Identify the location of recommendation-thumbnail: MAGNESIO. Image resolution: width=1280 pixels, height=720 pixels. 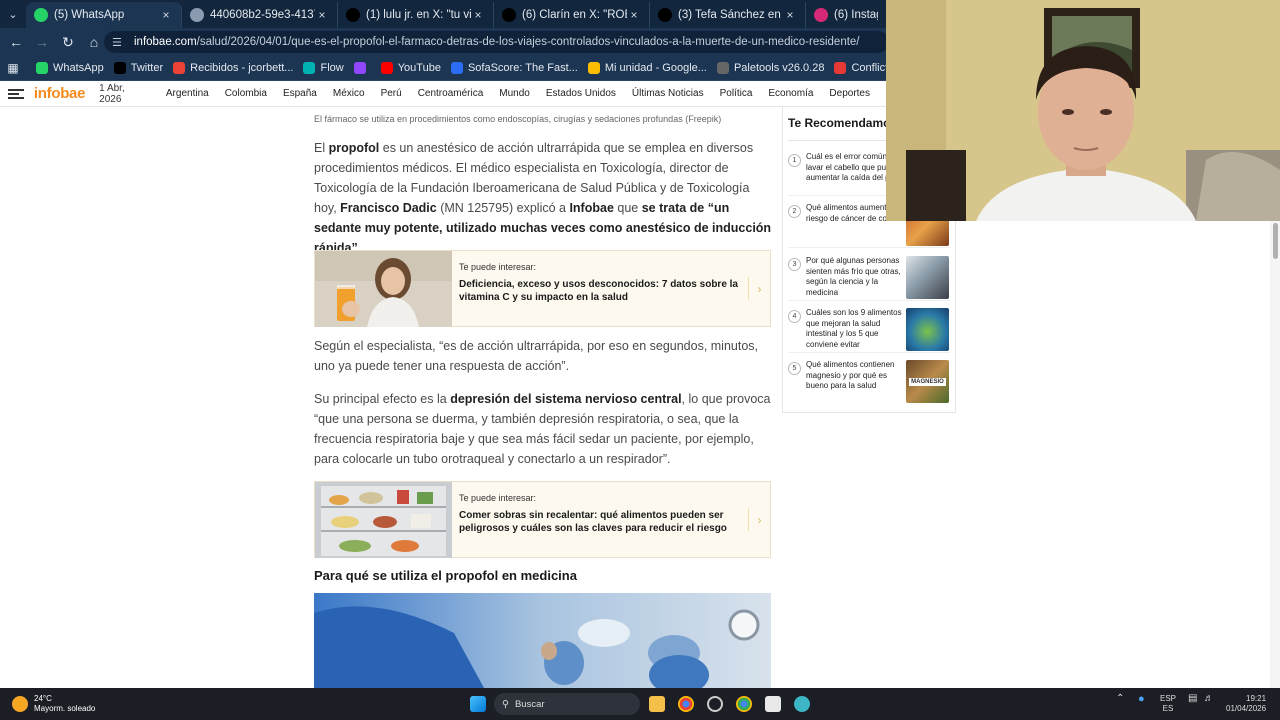
(927, 381).